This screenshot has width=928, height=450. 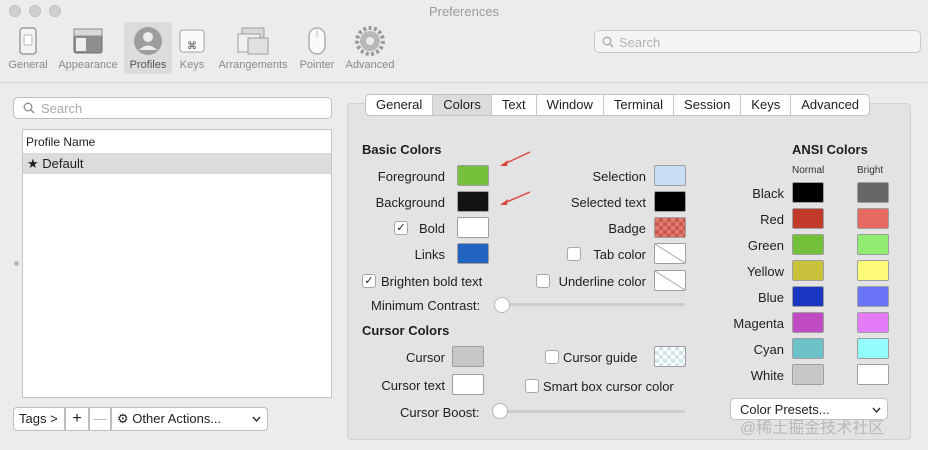 I want to click on chevron-down-icon, so click(x=256, y=419).